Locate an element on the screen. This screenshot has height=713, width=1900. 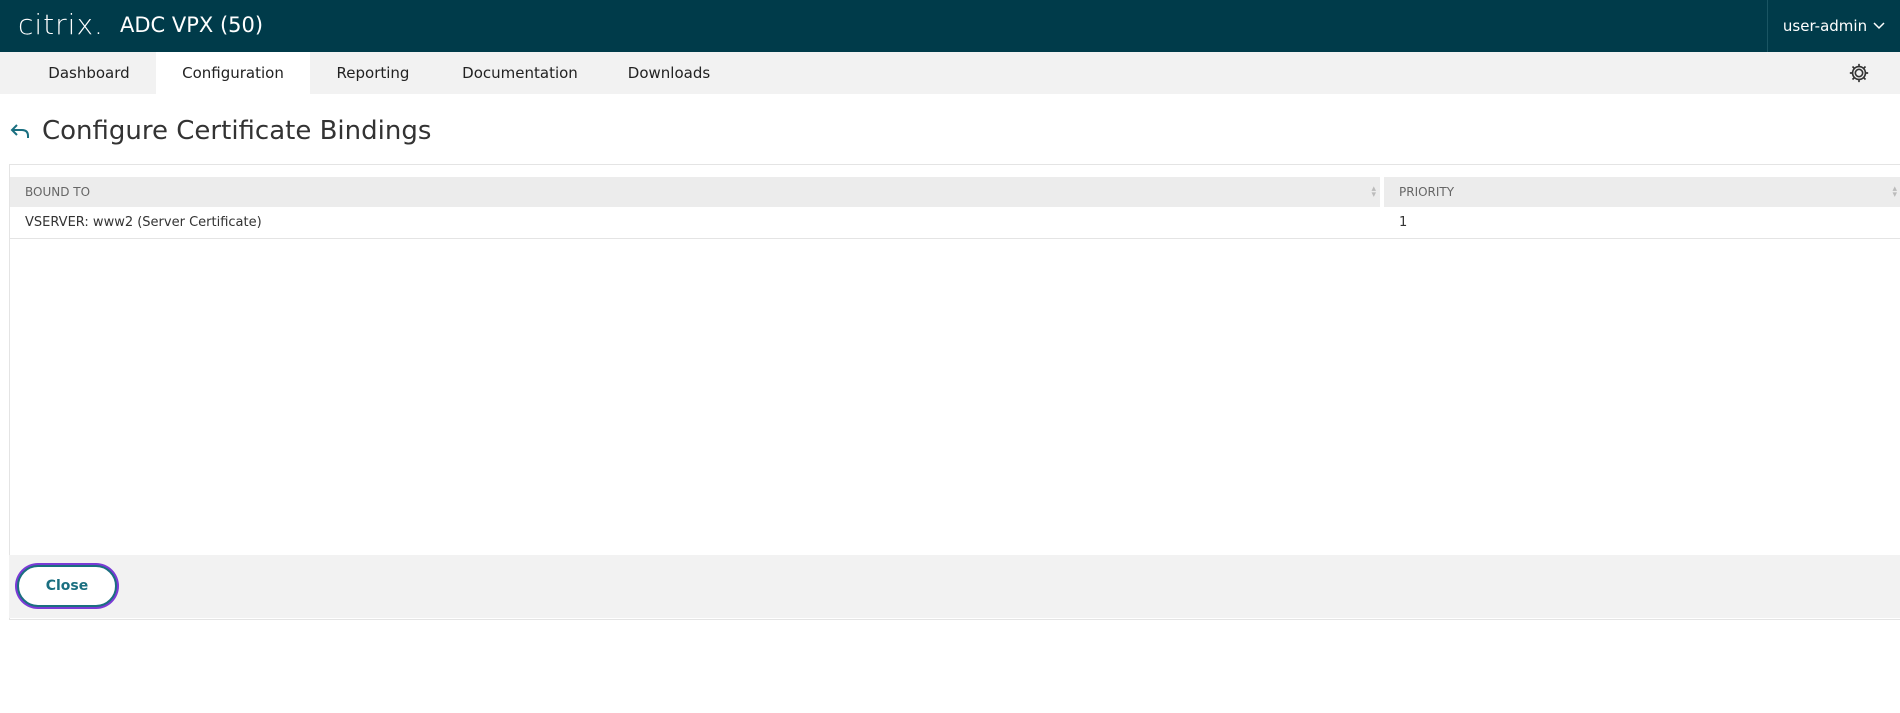
table-header: BOUND TO ▴ ▾ PRIORITY ▴ ▾ is located at coordinates (955, 192).